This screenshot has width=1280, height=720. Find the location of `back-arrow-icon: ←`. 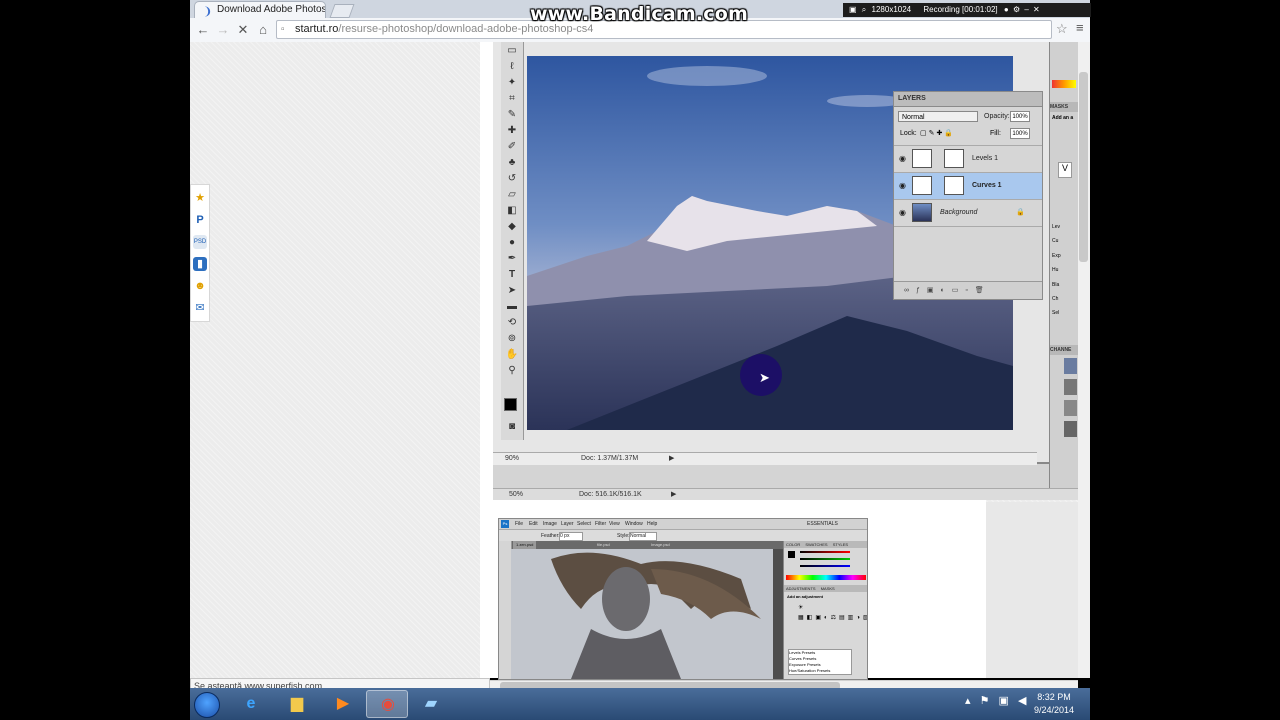

back-arrow-icon: ← is located at coordinates (203, 30).